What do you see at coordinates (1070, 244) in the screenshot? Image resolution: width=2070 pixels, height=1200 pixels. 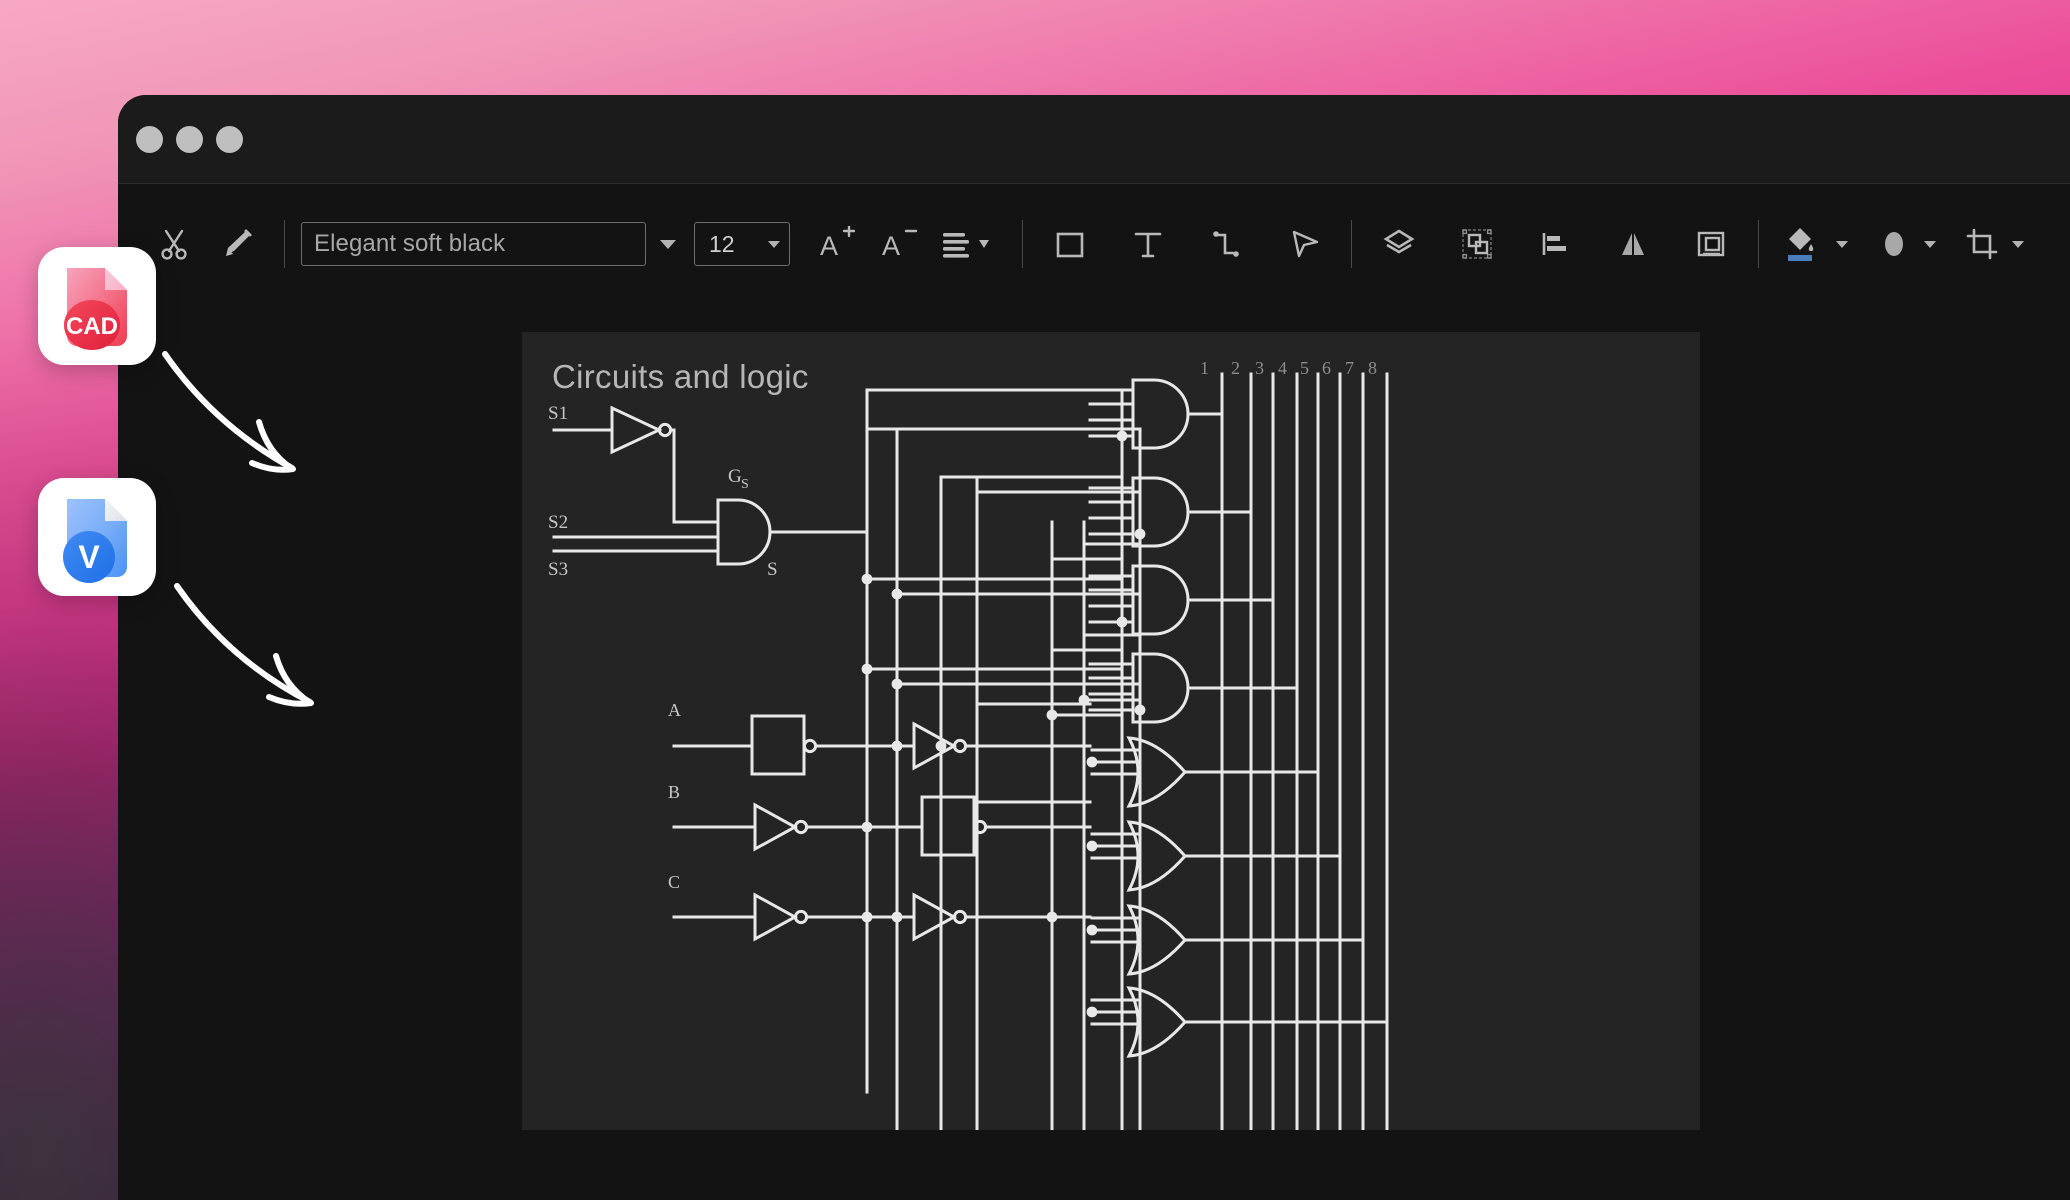 I see `rectangle-icon` at bounding box center [1070, 244].